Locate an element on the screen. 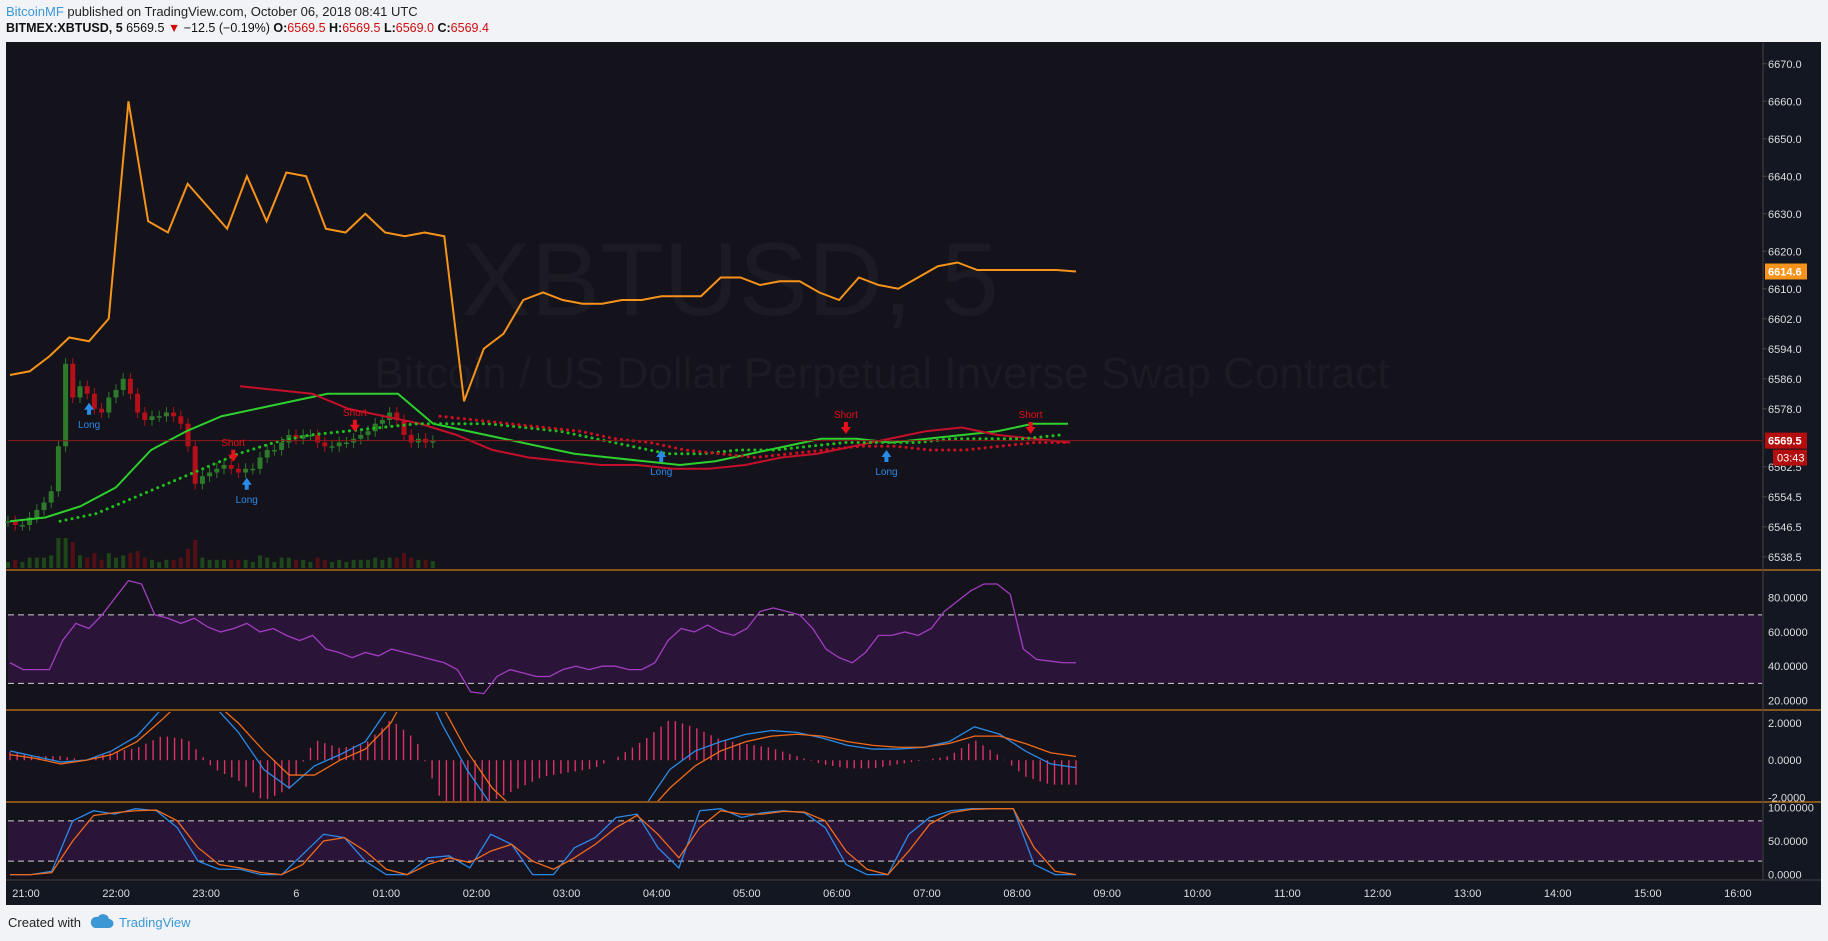  macd-axis-label: 2.0000 is located at coordinates (1785, 724).